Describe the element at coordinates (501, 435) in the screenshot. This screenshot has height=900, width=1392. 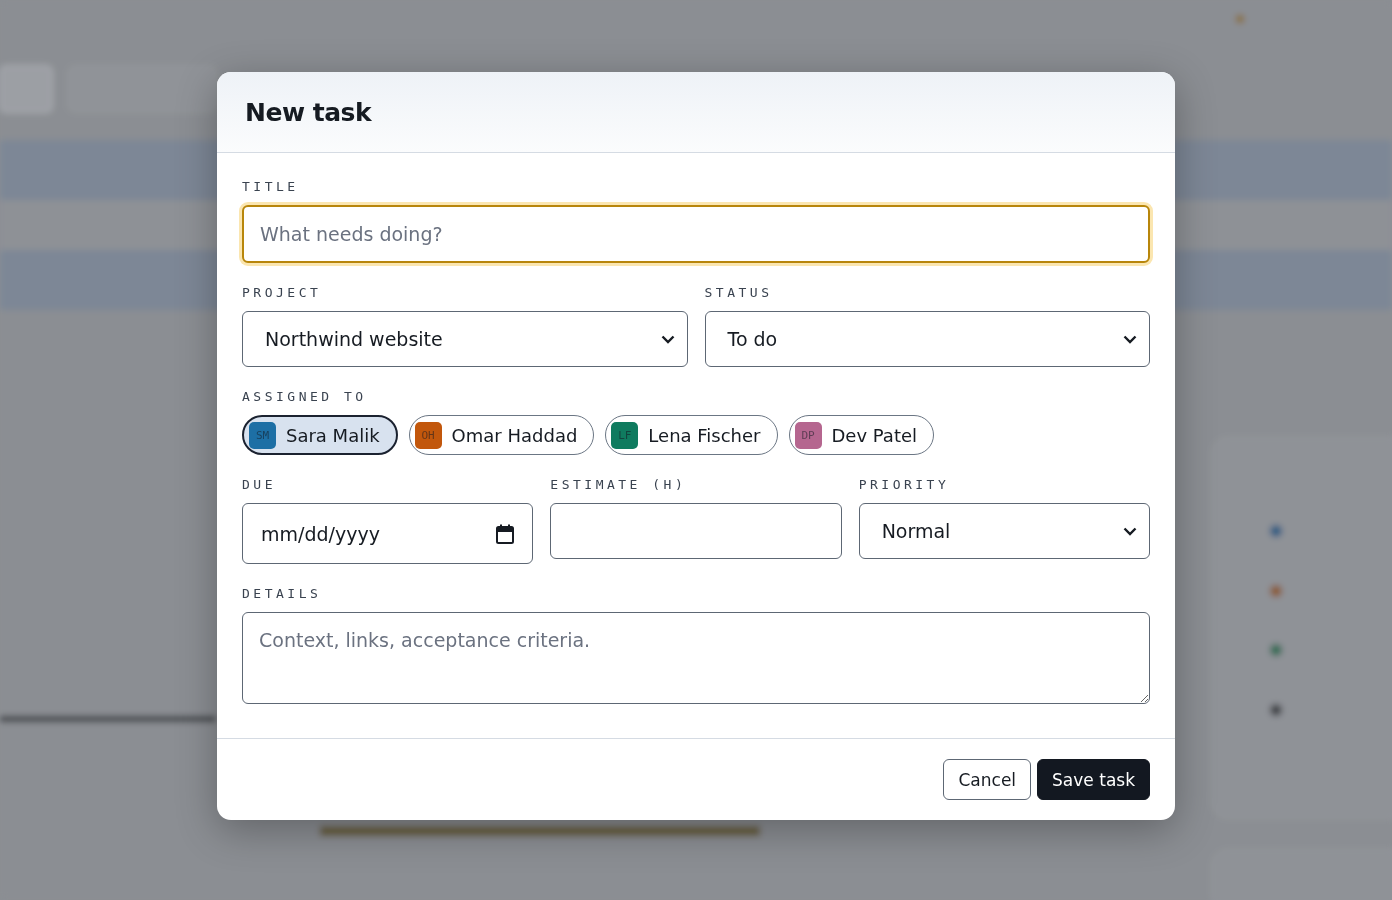
I see `assignee-chip: OH Omar Haddad` at that location.